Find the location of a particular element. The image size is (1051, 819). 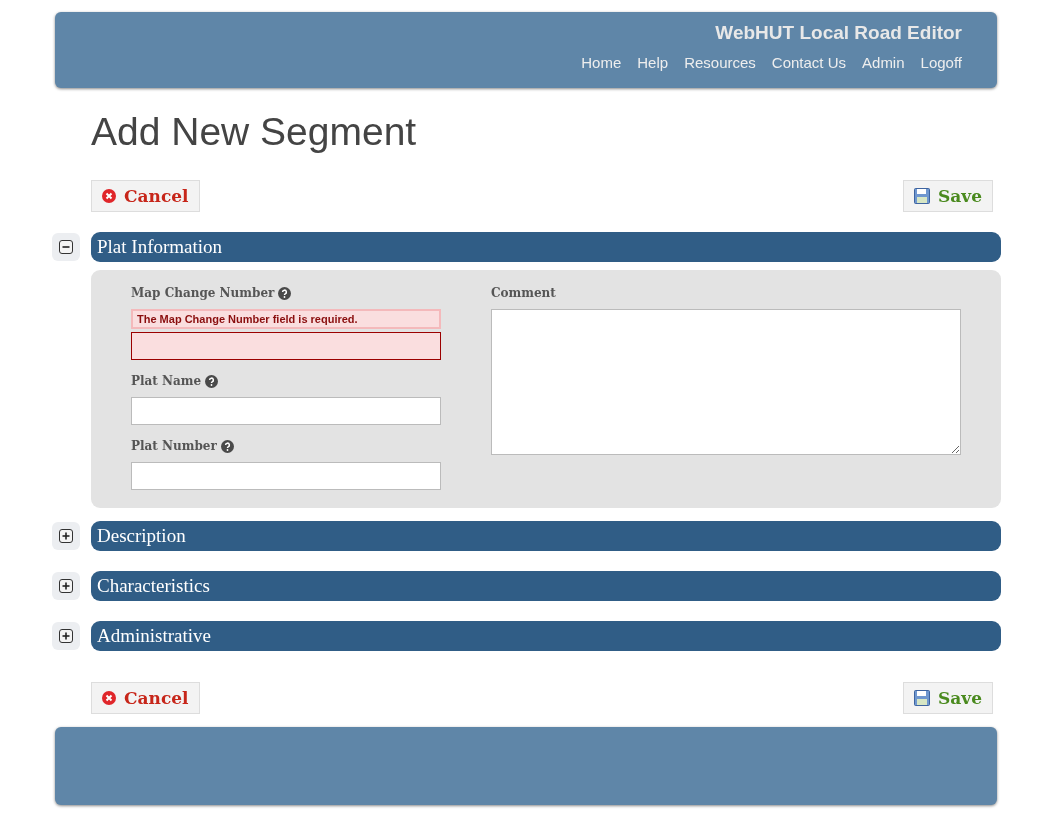

page-title: Add New Segment is located at coordinates (254, 132).